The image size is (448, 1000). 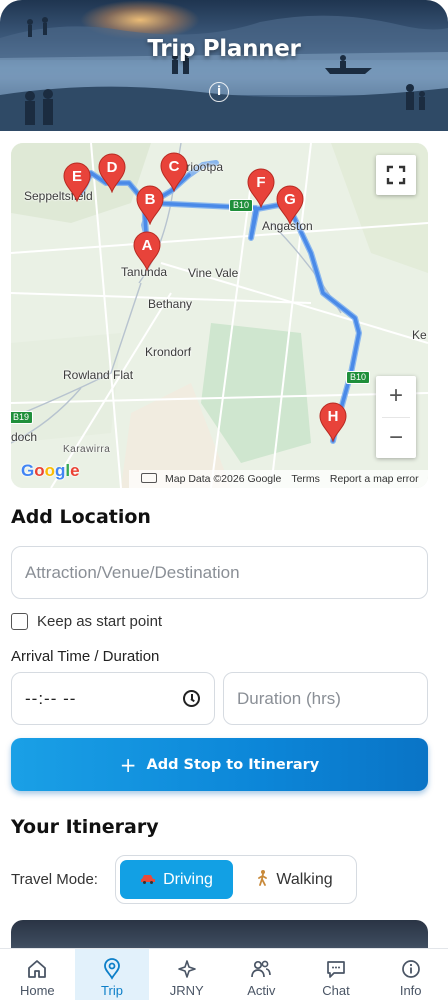 What do you see at coordinates (22, 417) in the screenshot?
I see `road-shield-b19: B19` at bounding box center [22, 417].